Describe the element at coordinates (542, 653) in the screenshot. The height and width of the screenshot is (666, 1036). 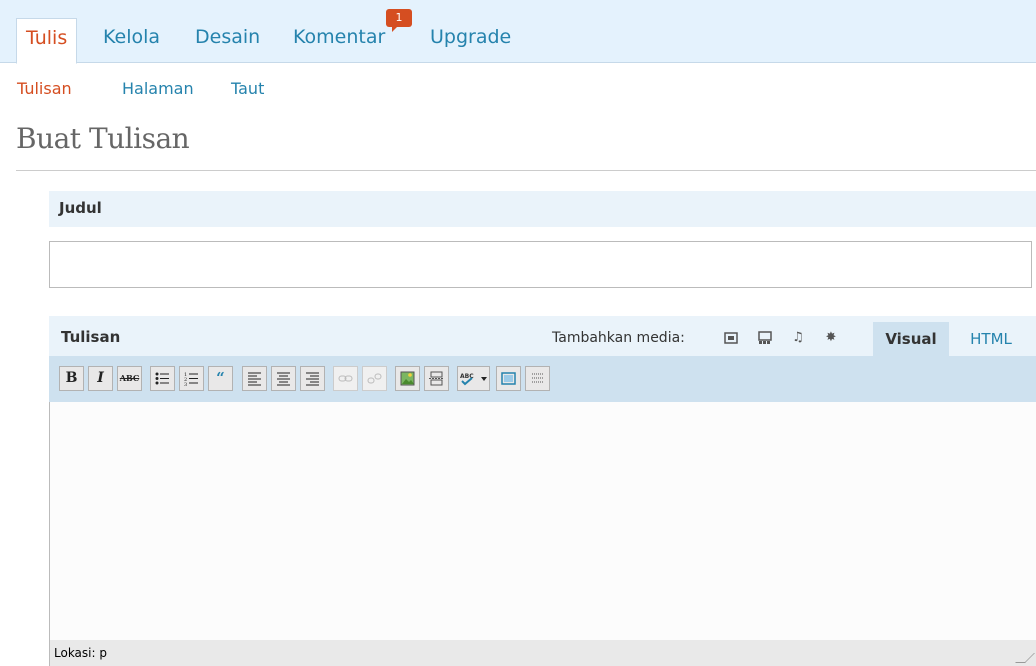
I see `editor-status-bar: Lokasi: p` at that location.